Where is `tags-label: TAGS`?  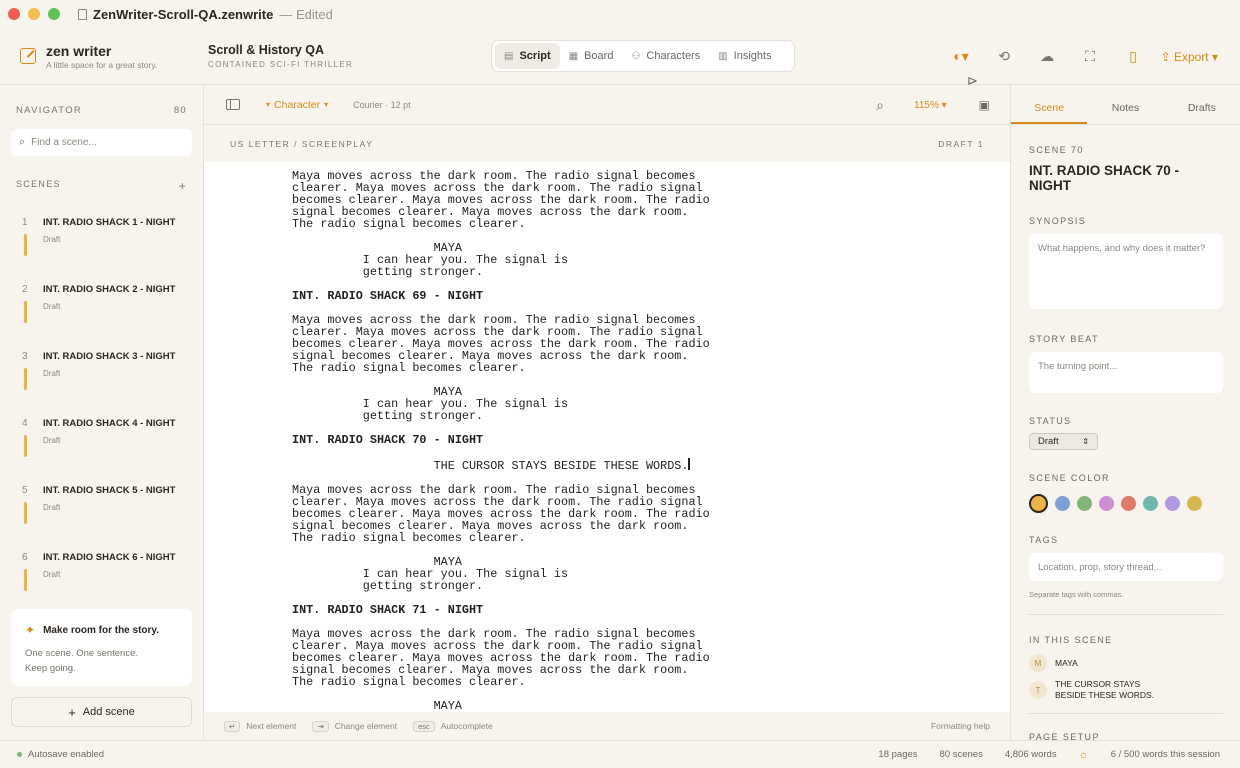
tags-label: TAGS is located at coordinates (1044, 540).